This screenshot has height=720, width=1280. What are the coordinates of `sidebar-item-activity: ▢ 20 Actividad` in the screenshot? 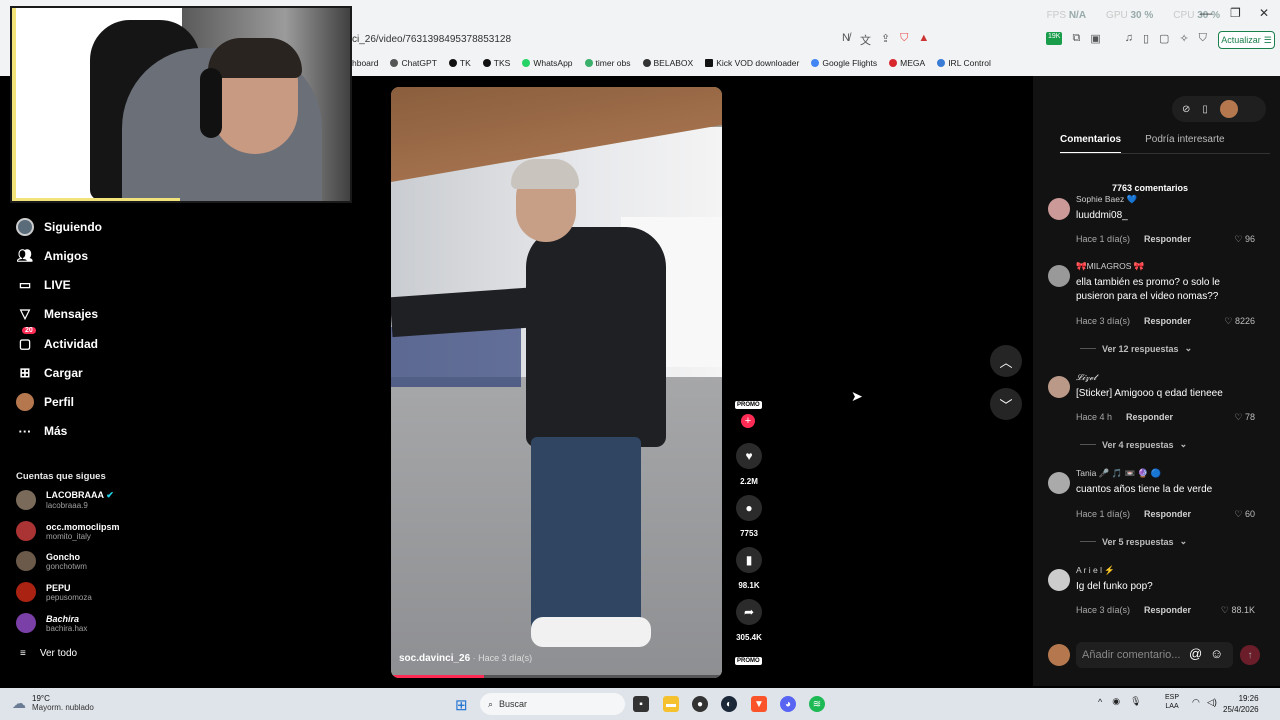 It's located at (57, 340).